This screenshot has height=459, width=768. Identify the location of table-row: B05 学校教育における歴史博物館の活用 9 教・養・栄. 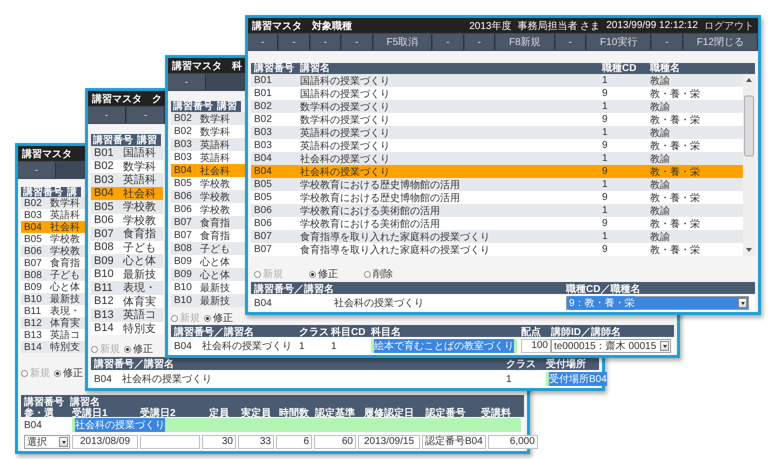
(497, 197).